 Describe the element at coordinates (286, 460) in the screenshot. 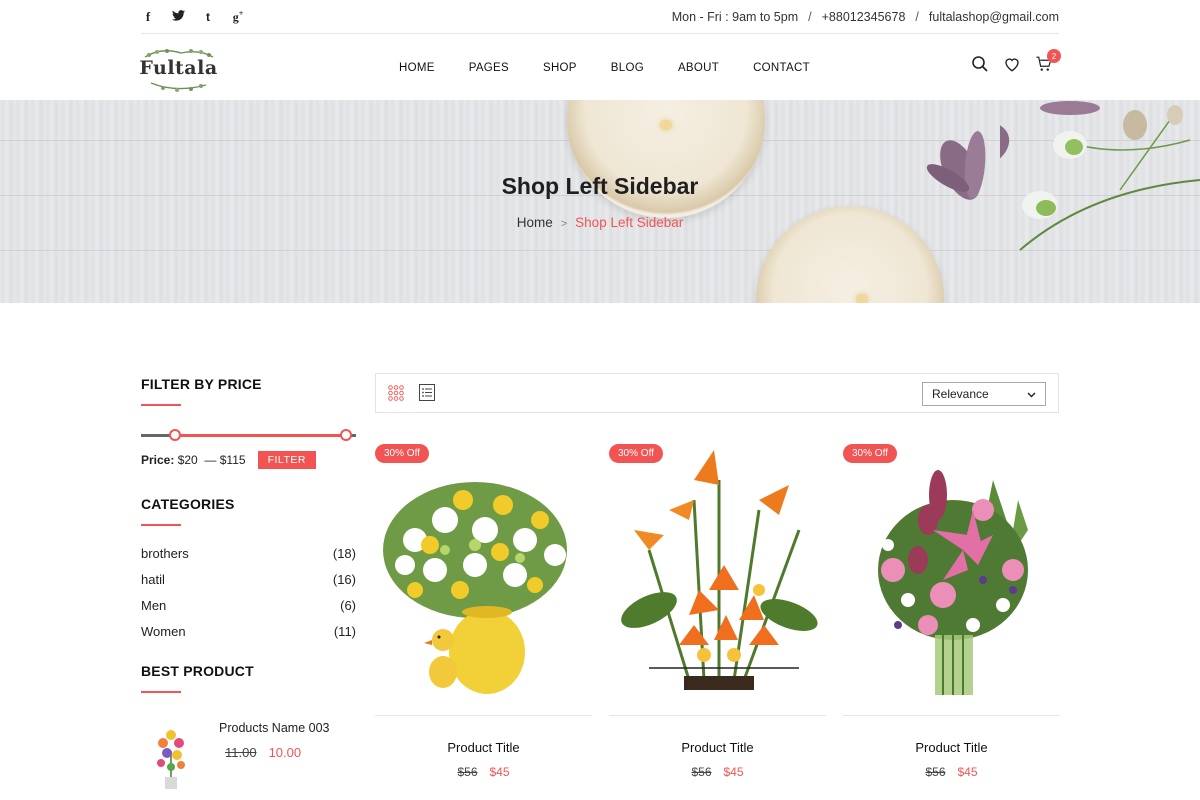

I see `filter-button: FILTER` at that location.